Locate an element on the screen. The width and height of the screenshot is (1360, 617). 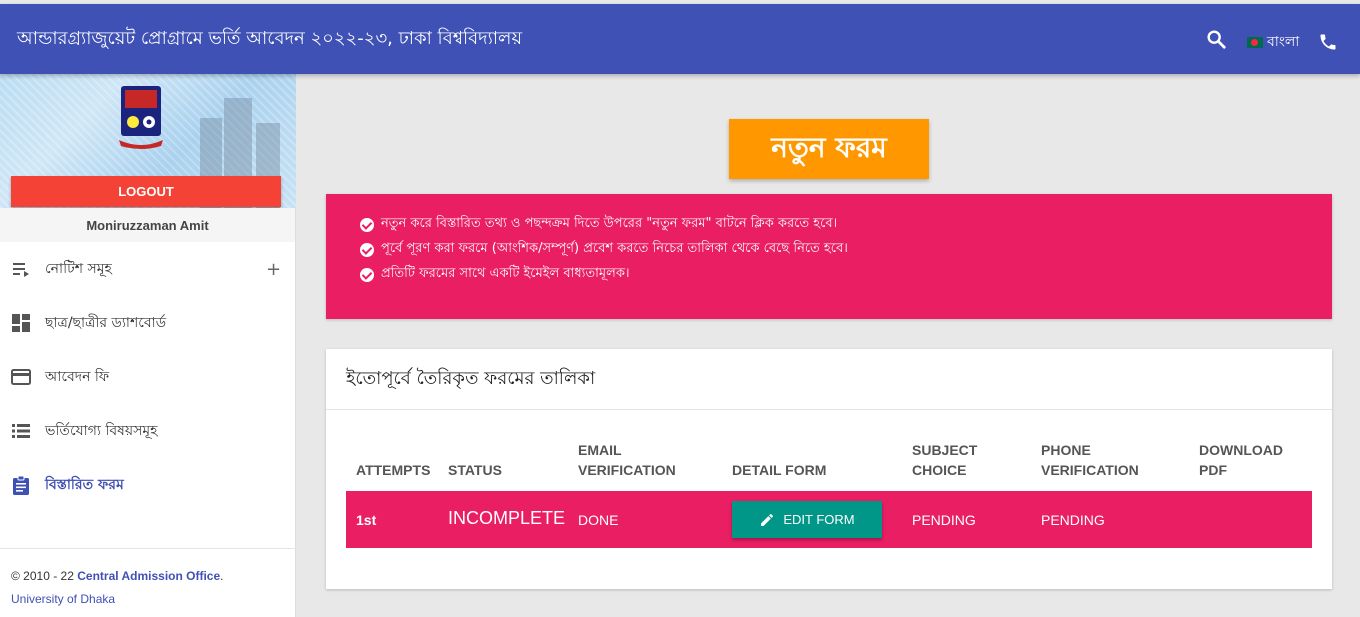
sidebar-item-dashboard: ছাত্র/ছাত্রীর ড্যাশবোর্ড is located at coordinates (147, 323).